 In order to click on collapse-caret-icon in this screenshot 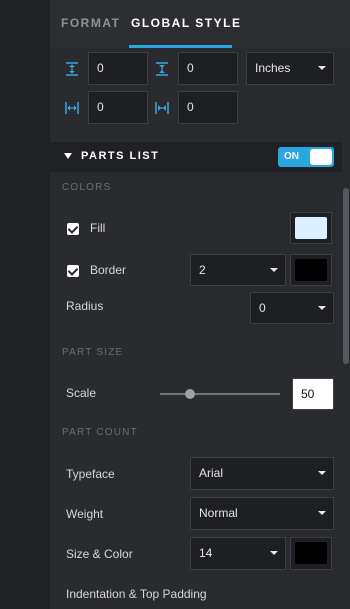, I will do `click(68, 156)`.